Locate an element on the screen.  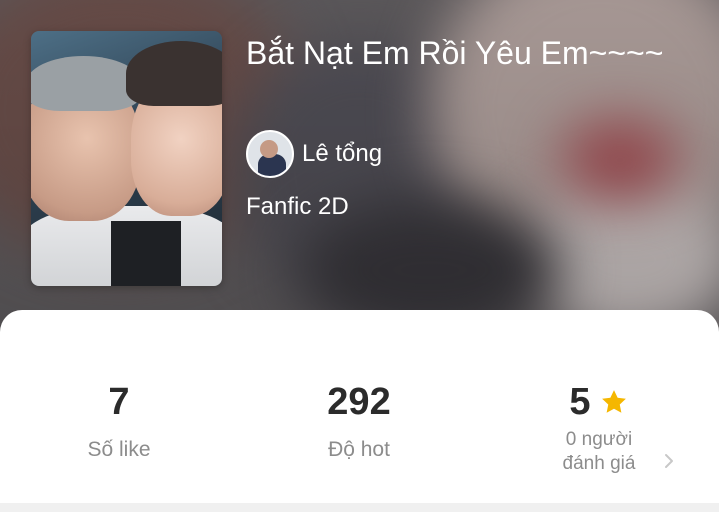
rating-label-line1: 0 người is located at coordinates (599, 439).